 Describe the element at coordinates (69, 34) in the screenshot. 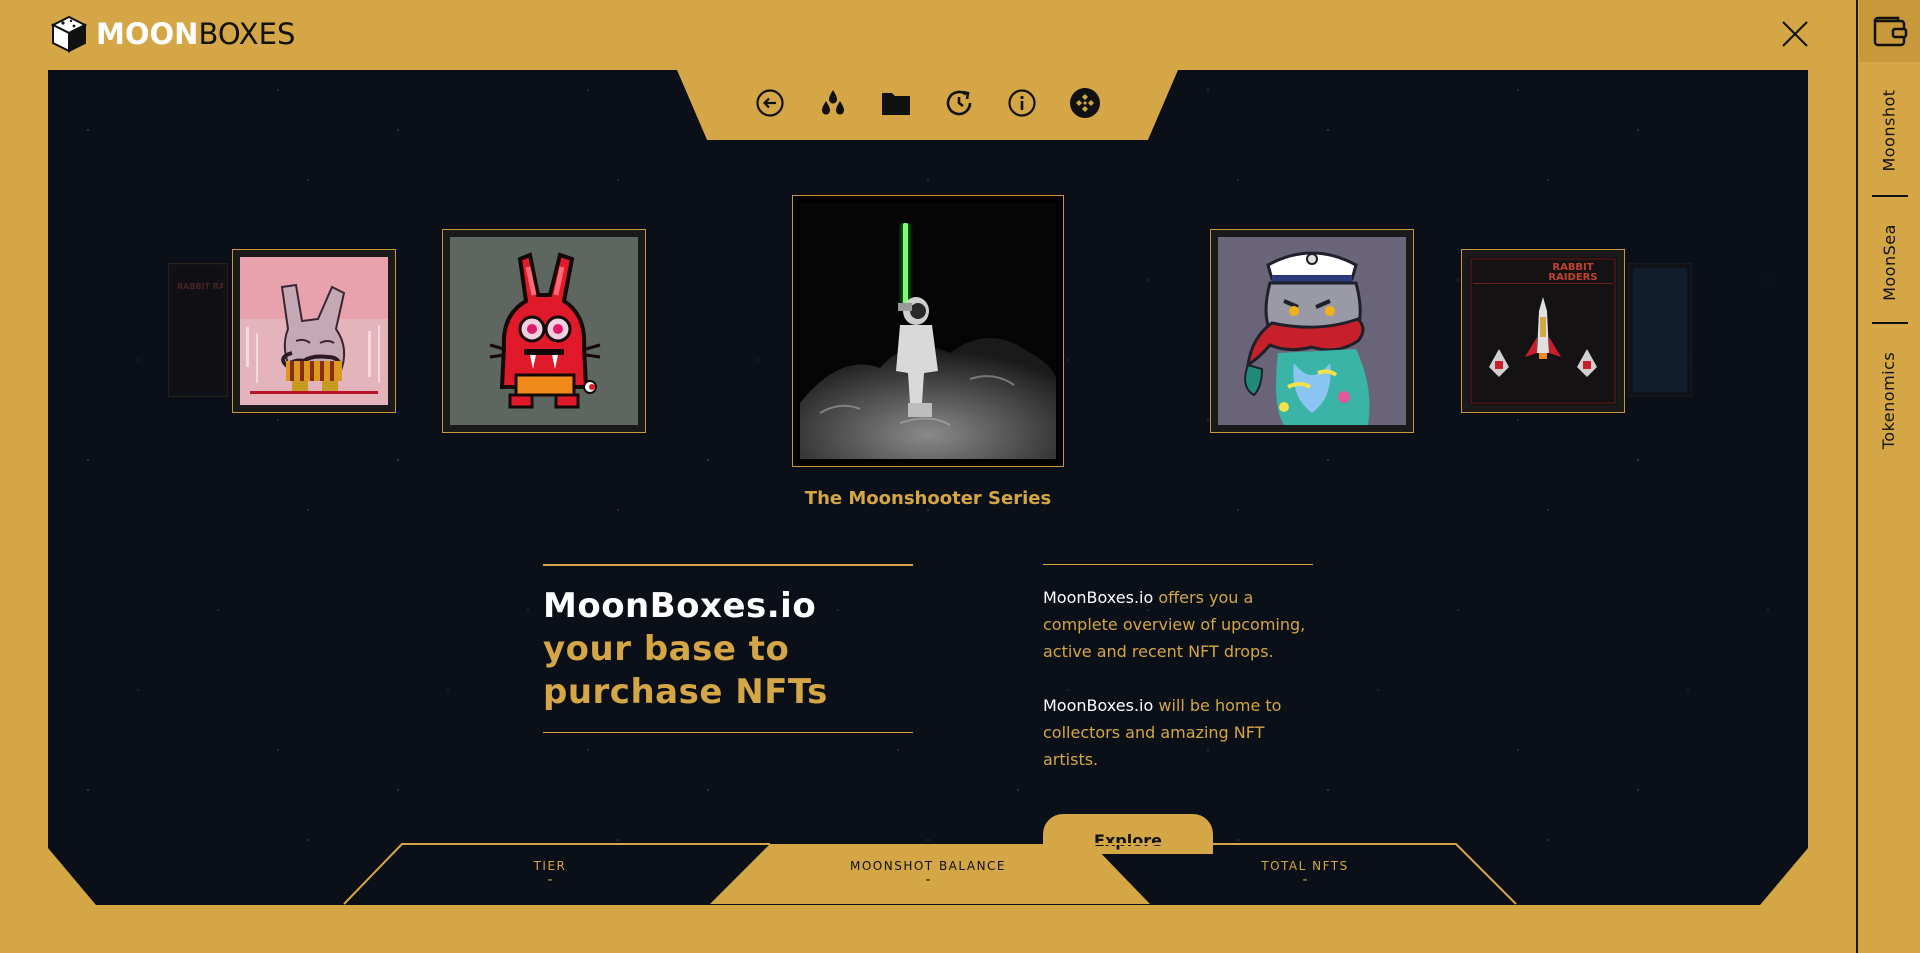

I see `cube-logo-icon` at that location.